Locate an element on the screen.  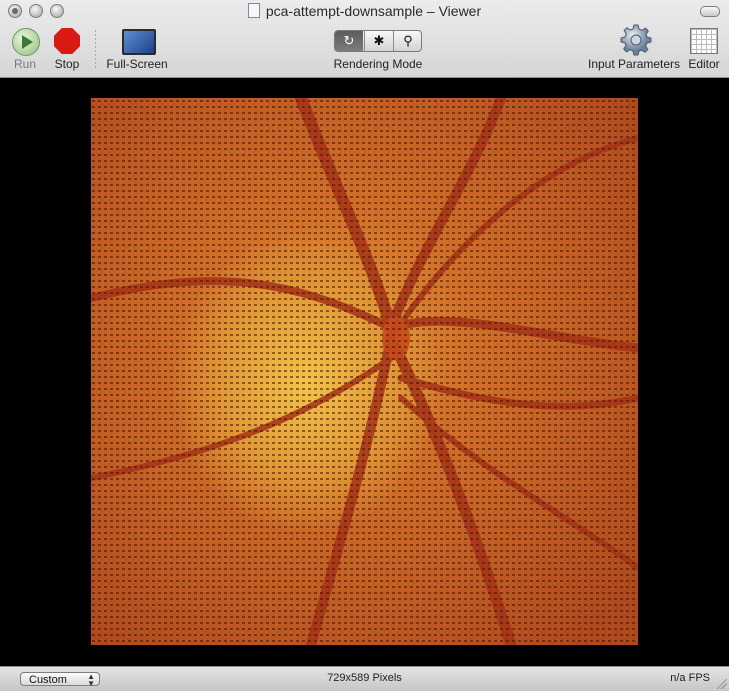
toolbar-toggle-button is located at coordinates (710, 11).